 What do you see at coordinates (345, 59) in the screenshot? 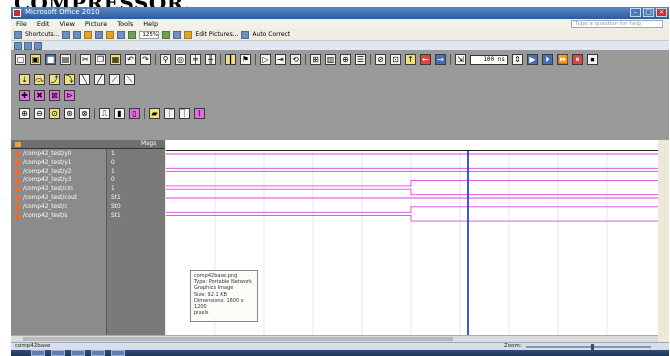
I see `dataflow-icon: ⊕` at bounding box center [345, 59].